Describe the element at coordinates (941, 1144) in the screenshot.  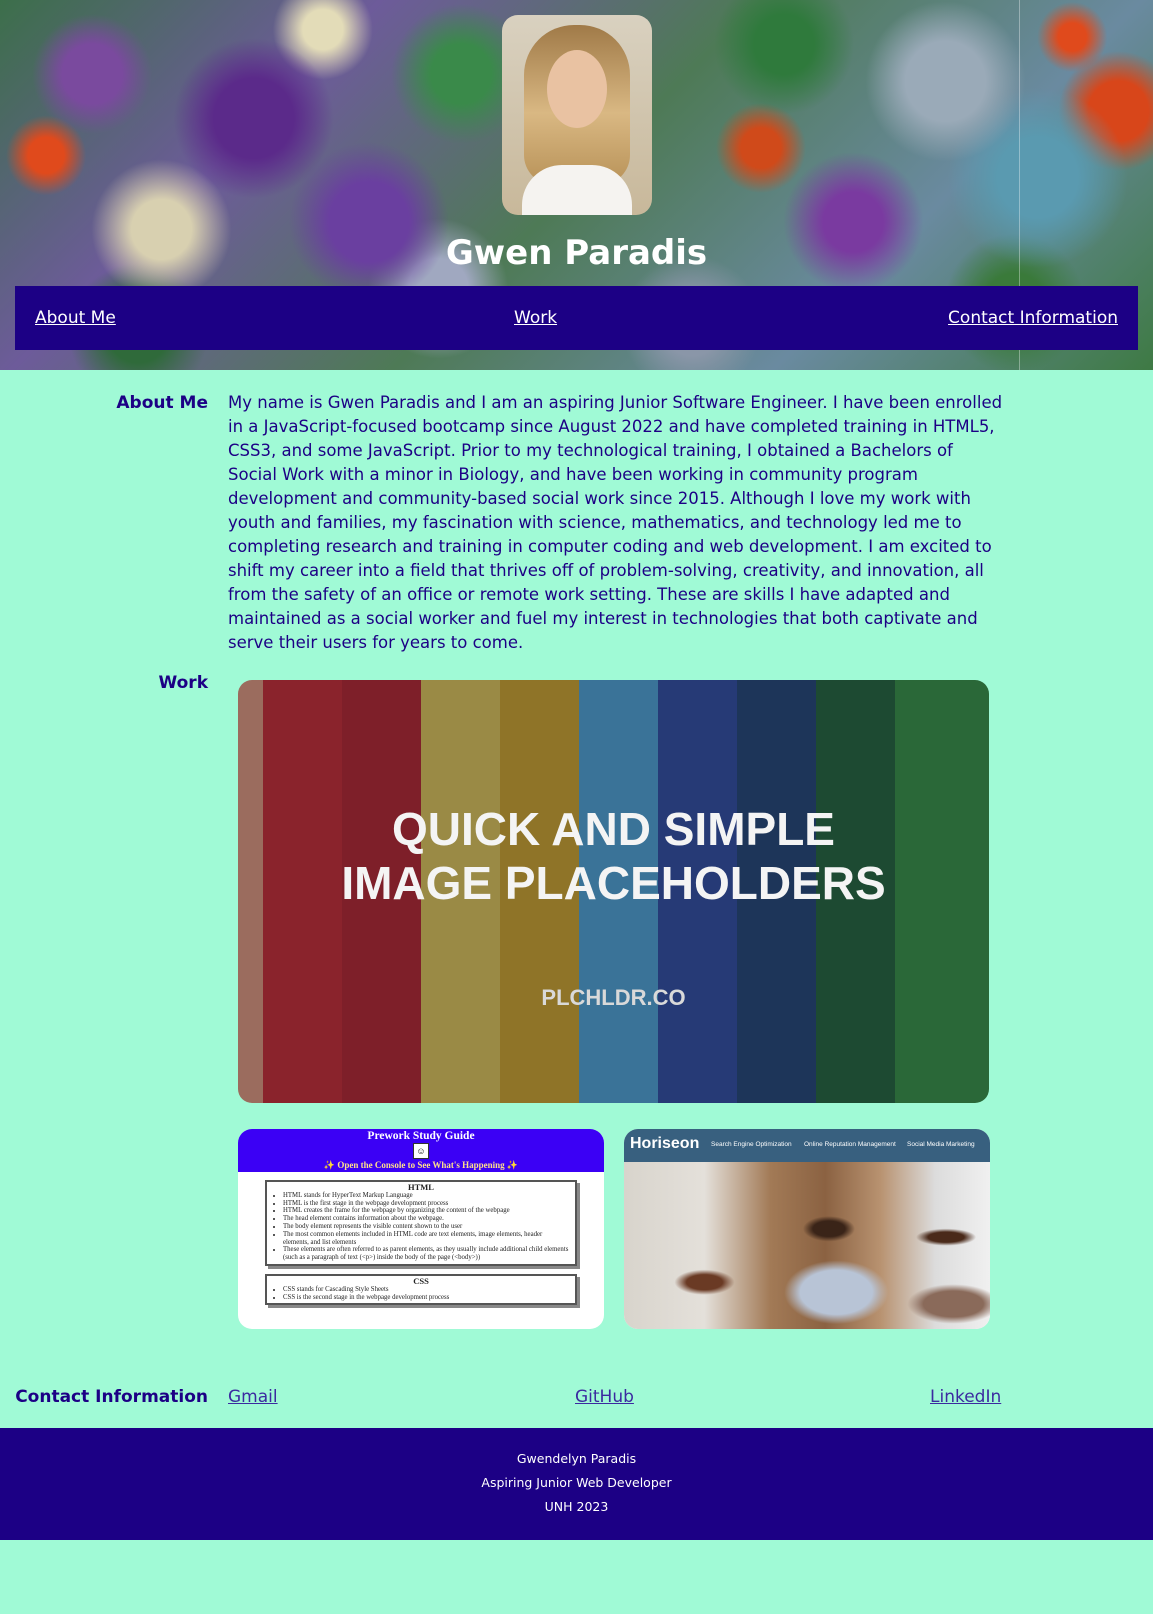
I see `horiseon-nav-item: Social Media Marketing` at that location.